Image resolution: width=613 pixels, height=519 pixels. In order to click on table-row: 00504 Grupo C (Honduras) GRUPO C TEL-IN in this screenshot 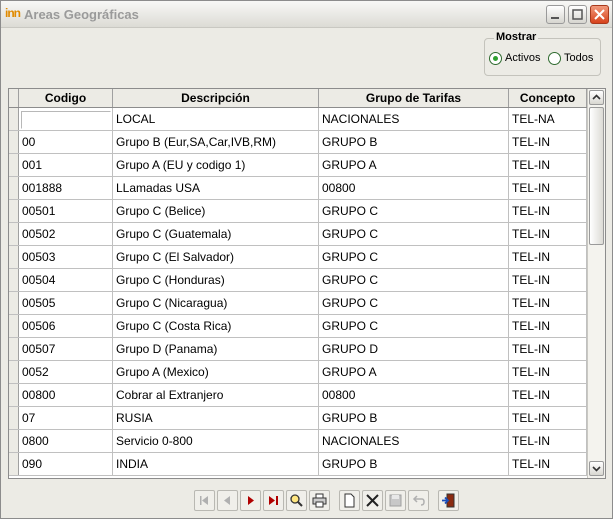, I will do `click(298, 280)`.